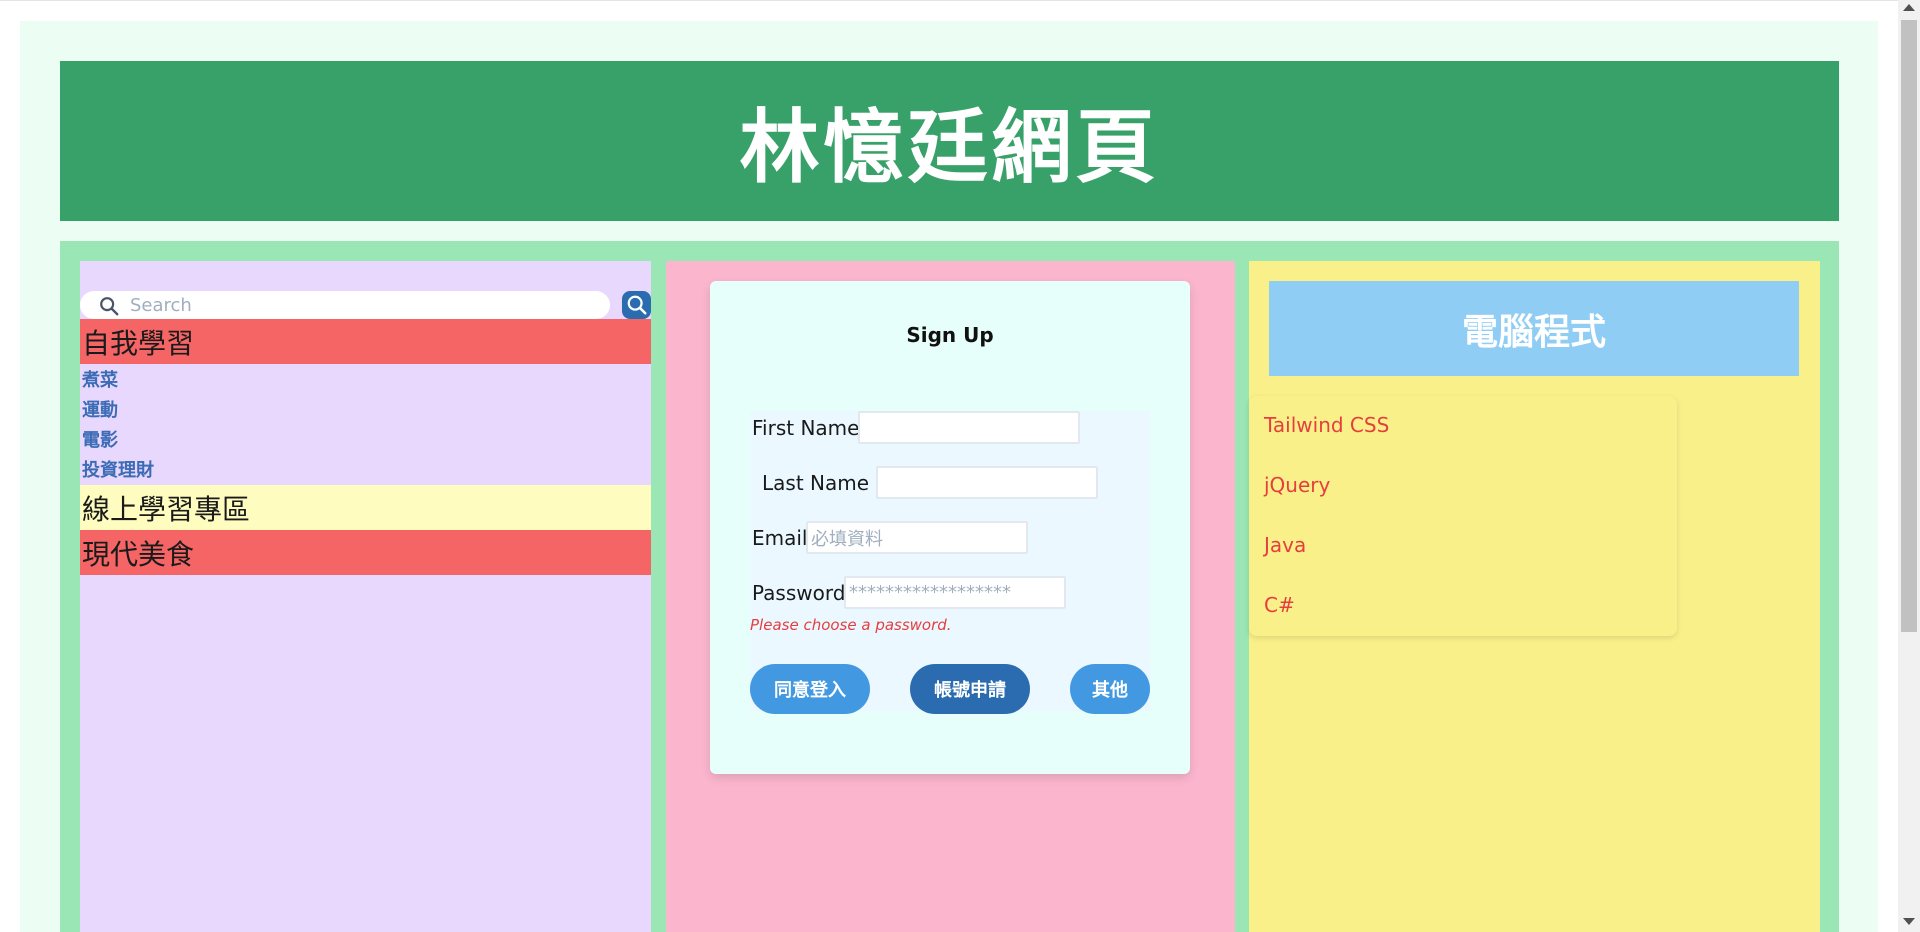 The image size is (1920, 932). I want to click on vertical-scrollbar, so click(1909, 466).